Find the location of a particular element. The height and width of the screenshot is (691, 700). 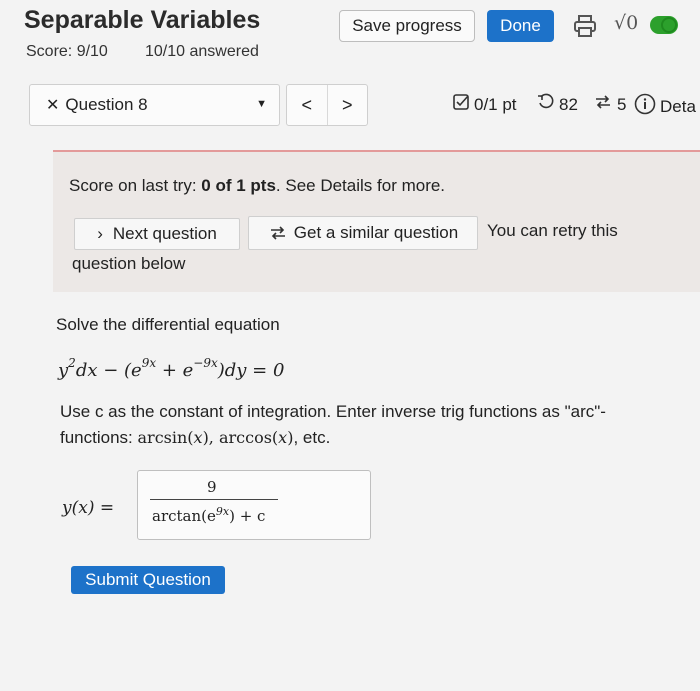

points-stat: 0/1 pt is located at coordinates (484, 104).